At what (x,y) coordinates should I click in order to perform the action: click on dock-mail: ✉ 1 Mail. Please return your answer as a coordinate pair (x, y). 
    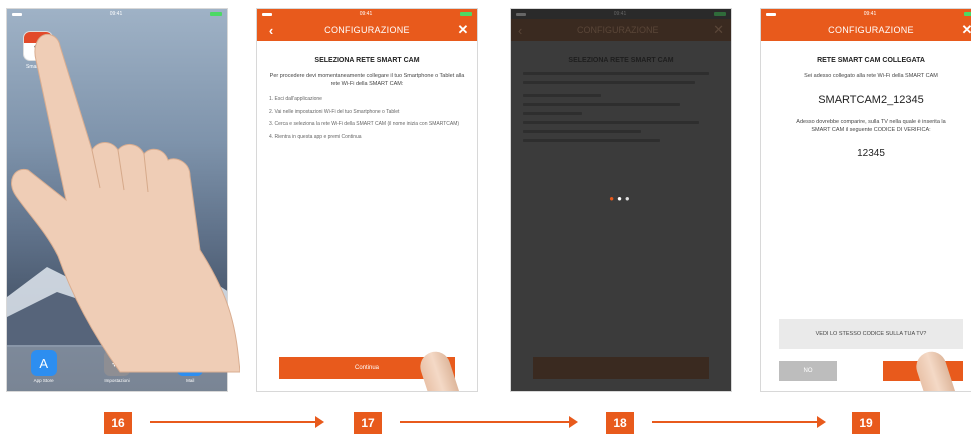
    Looking at the image, I should click on (190, 365).